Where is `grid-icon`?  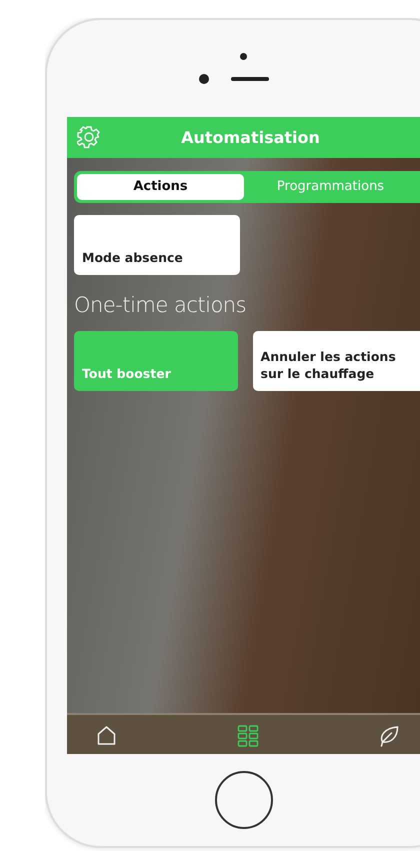
grid-icon is located at coordinates (248, 736).